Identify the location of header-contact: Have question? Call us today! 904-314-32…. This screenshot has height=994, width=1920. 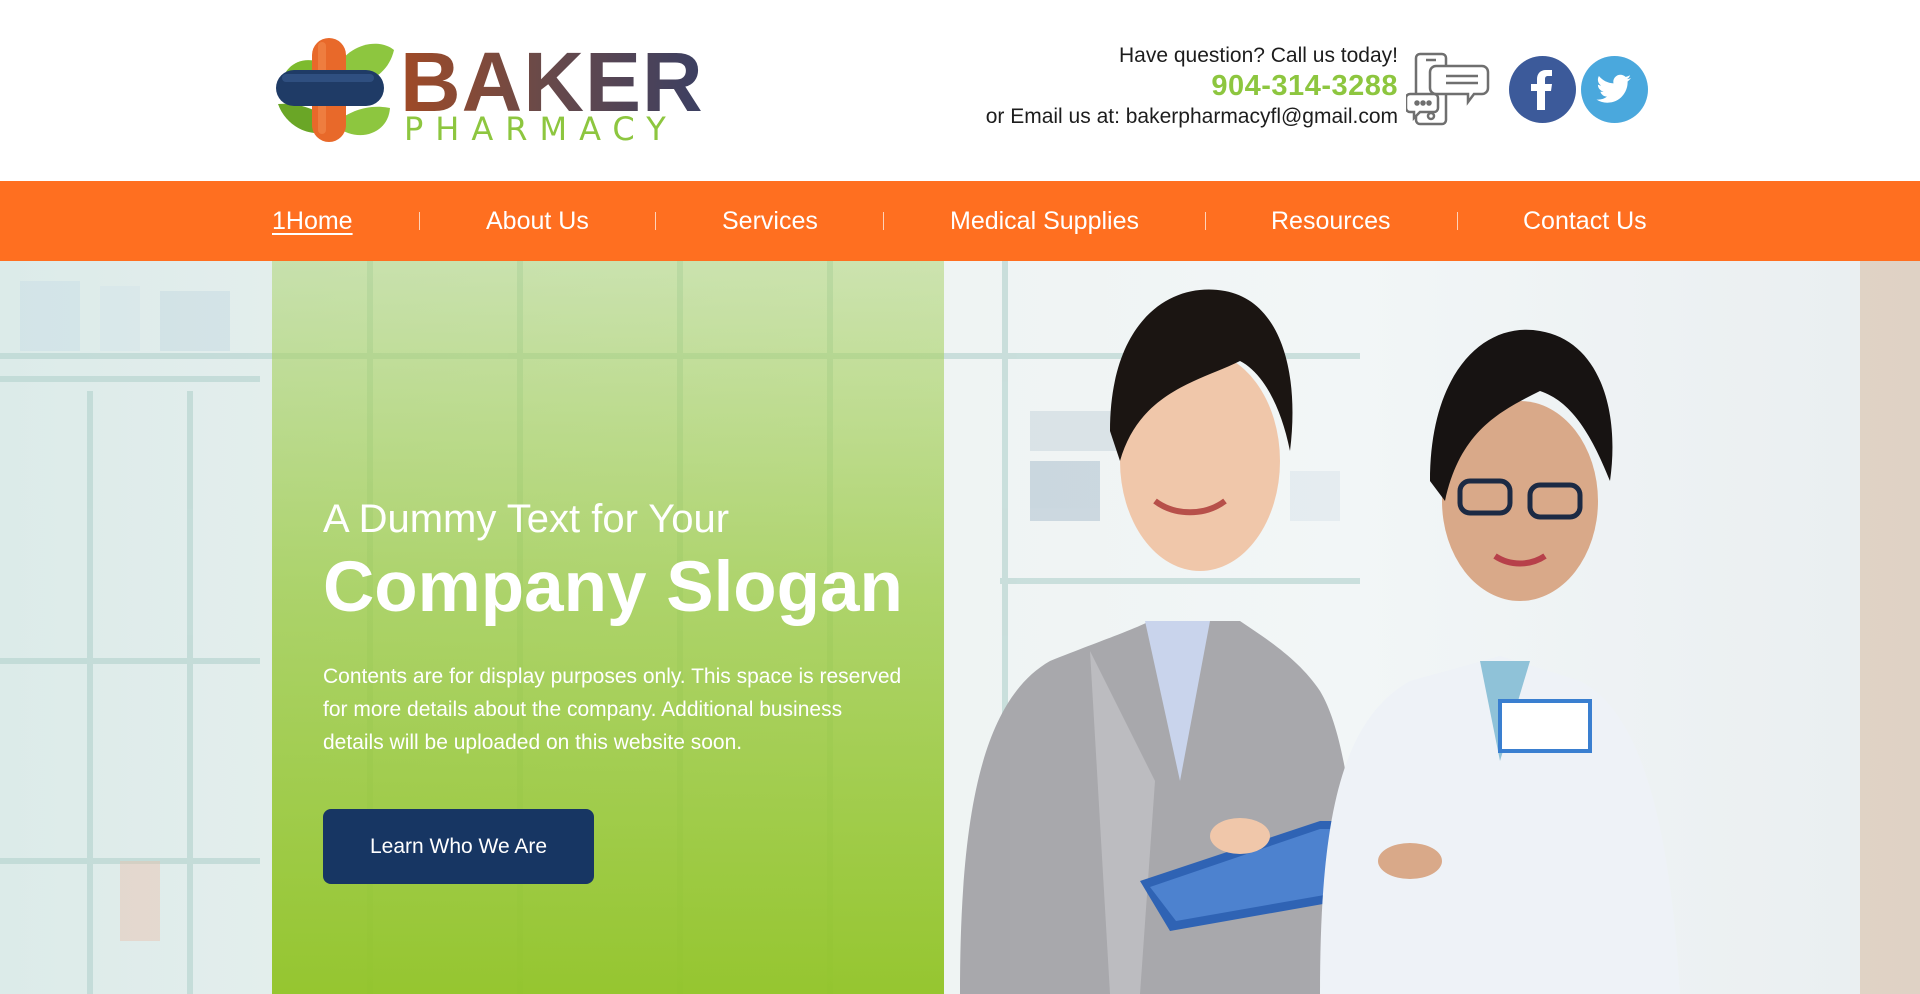
(1192, 86).